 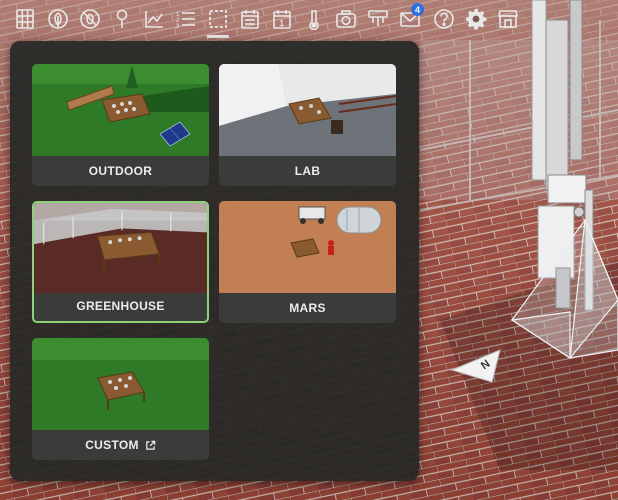 What do you see at coordinates (120, 306) in the screenshot?
I see `environment-label: GREENHOUSE` at bounding box center [120, 306].